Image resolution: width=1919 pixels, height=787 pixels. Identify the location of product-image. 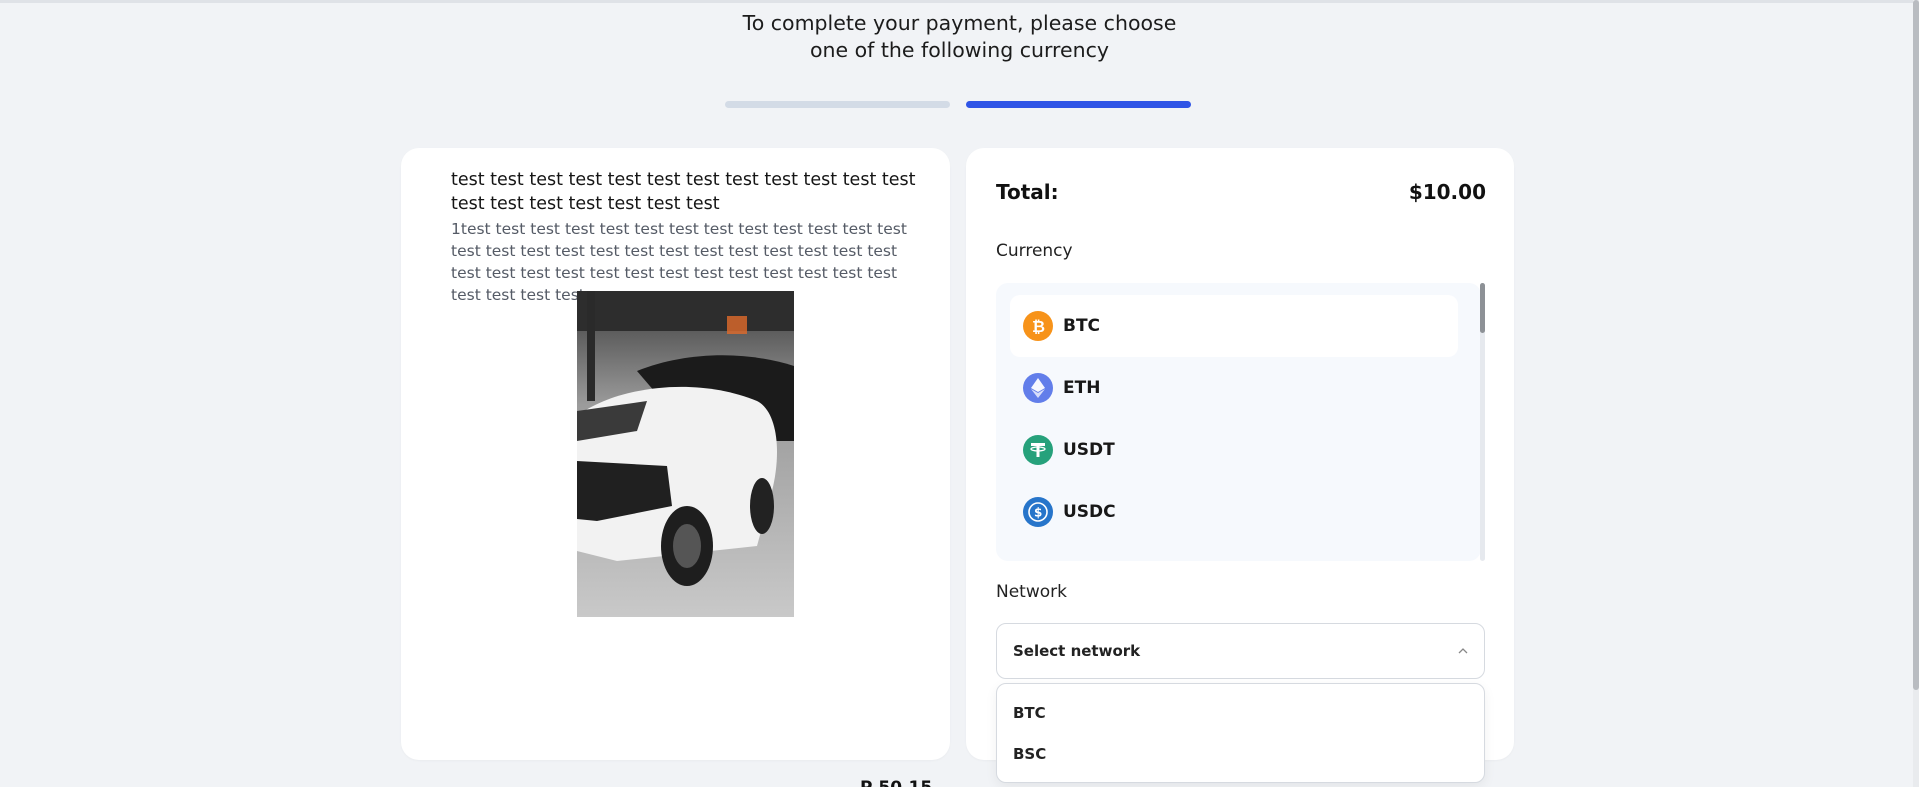
(685, 454).